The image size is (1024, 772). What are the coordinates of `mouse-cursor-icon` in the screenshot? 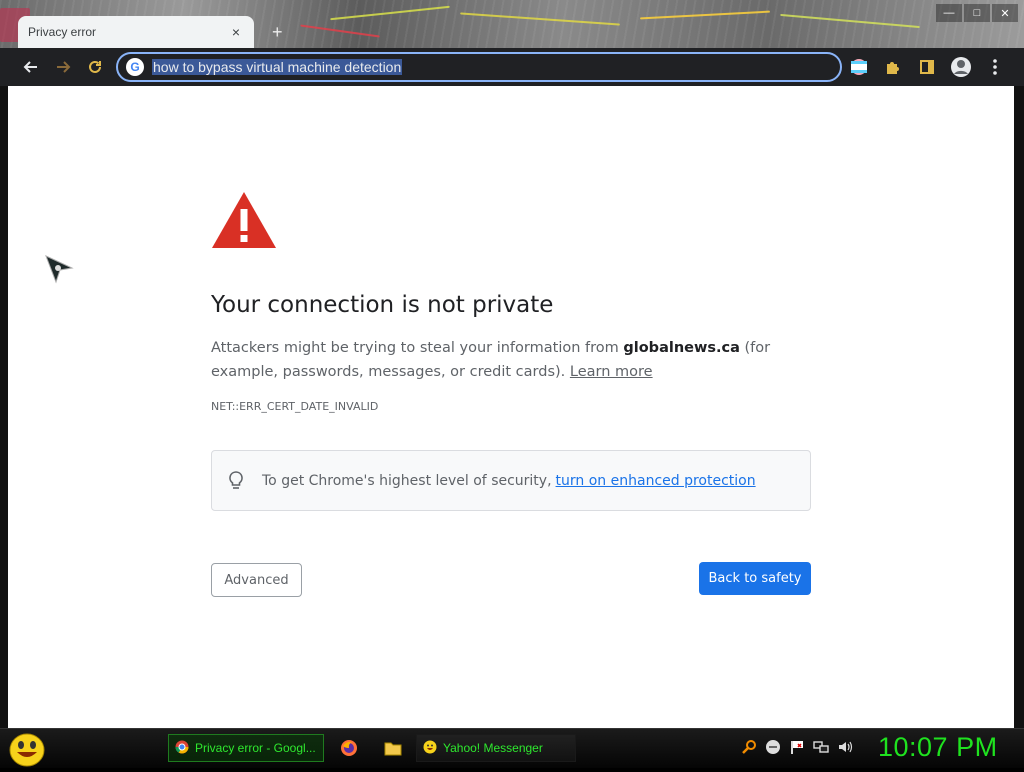 It's located at (59, 271).